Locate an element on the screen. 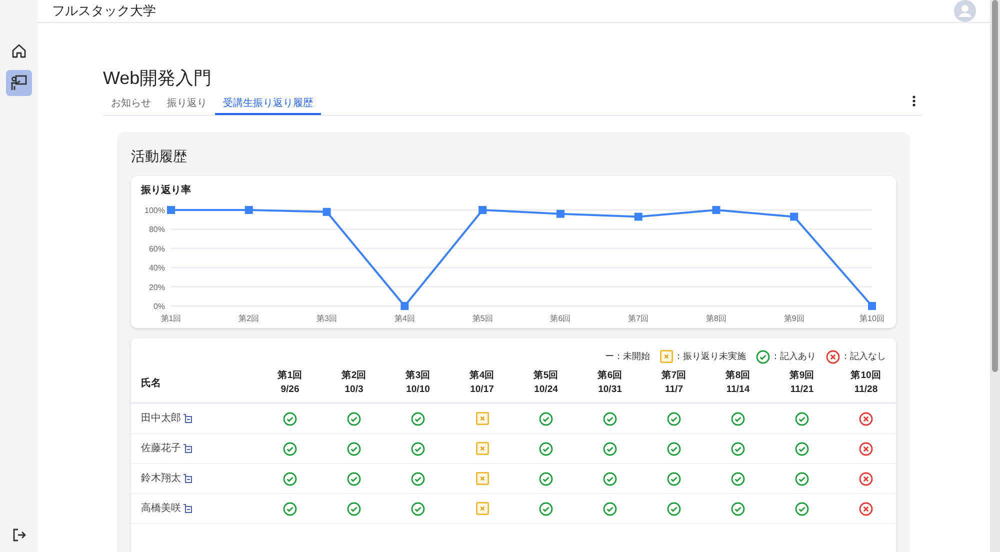 Image resolution: width=1000 pixels, height=552 pixels. check-circle-icon is located at coordinates (763, 357).